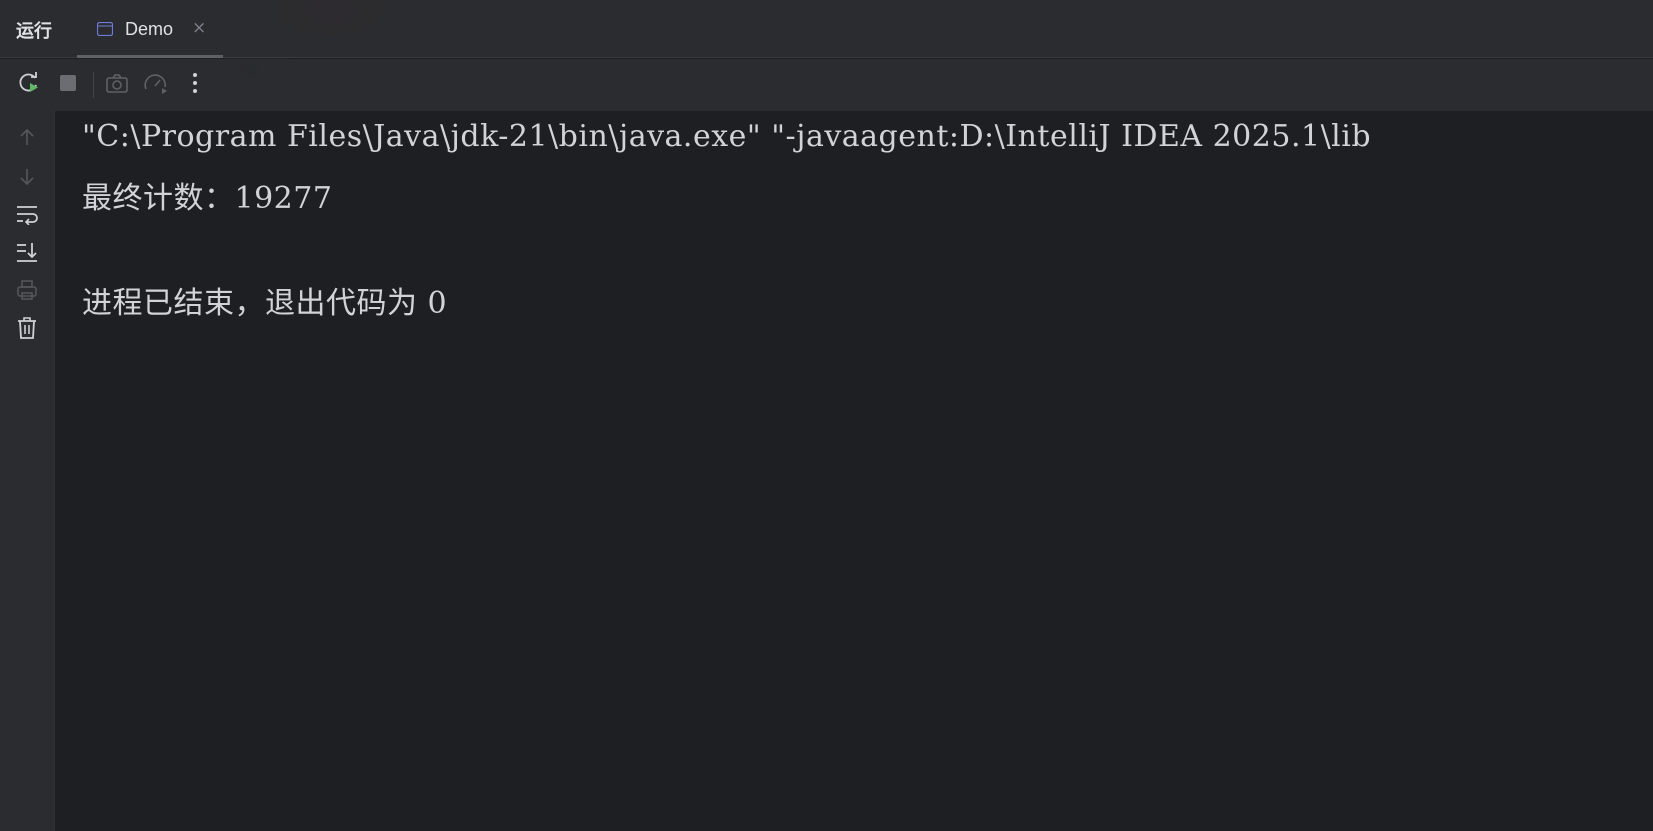  I want to click on screenshot-button, so click(117, 85).